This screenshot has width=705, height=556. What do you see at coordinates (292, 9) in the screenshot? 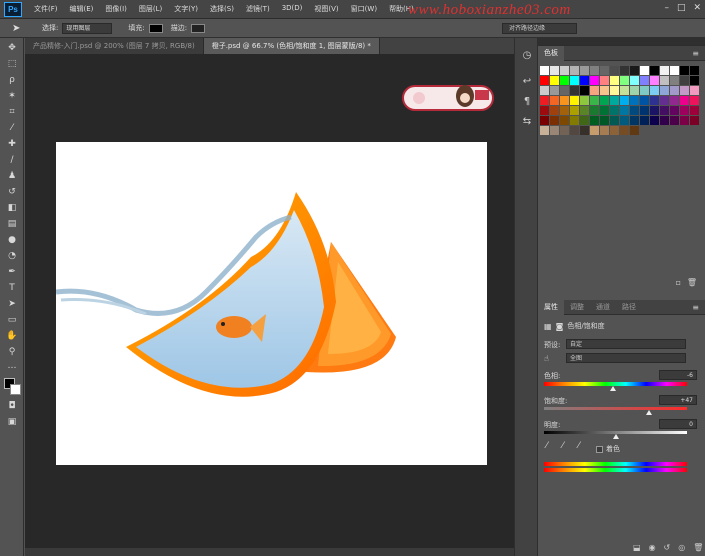
I see `menu-item: 3D(D)` at bounding box center [292, 9].